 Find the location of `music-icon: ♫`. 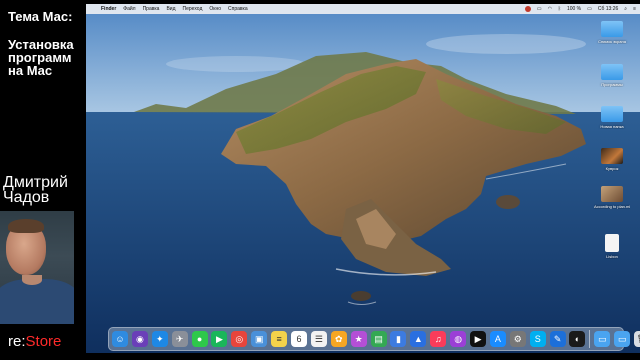

music-icon: ♫ is located at coordinates (438, 339).